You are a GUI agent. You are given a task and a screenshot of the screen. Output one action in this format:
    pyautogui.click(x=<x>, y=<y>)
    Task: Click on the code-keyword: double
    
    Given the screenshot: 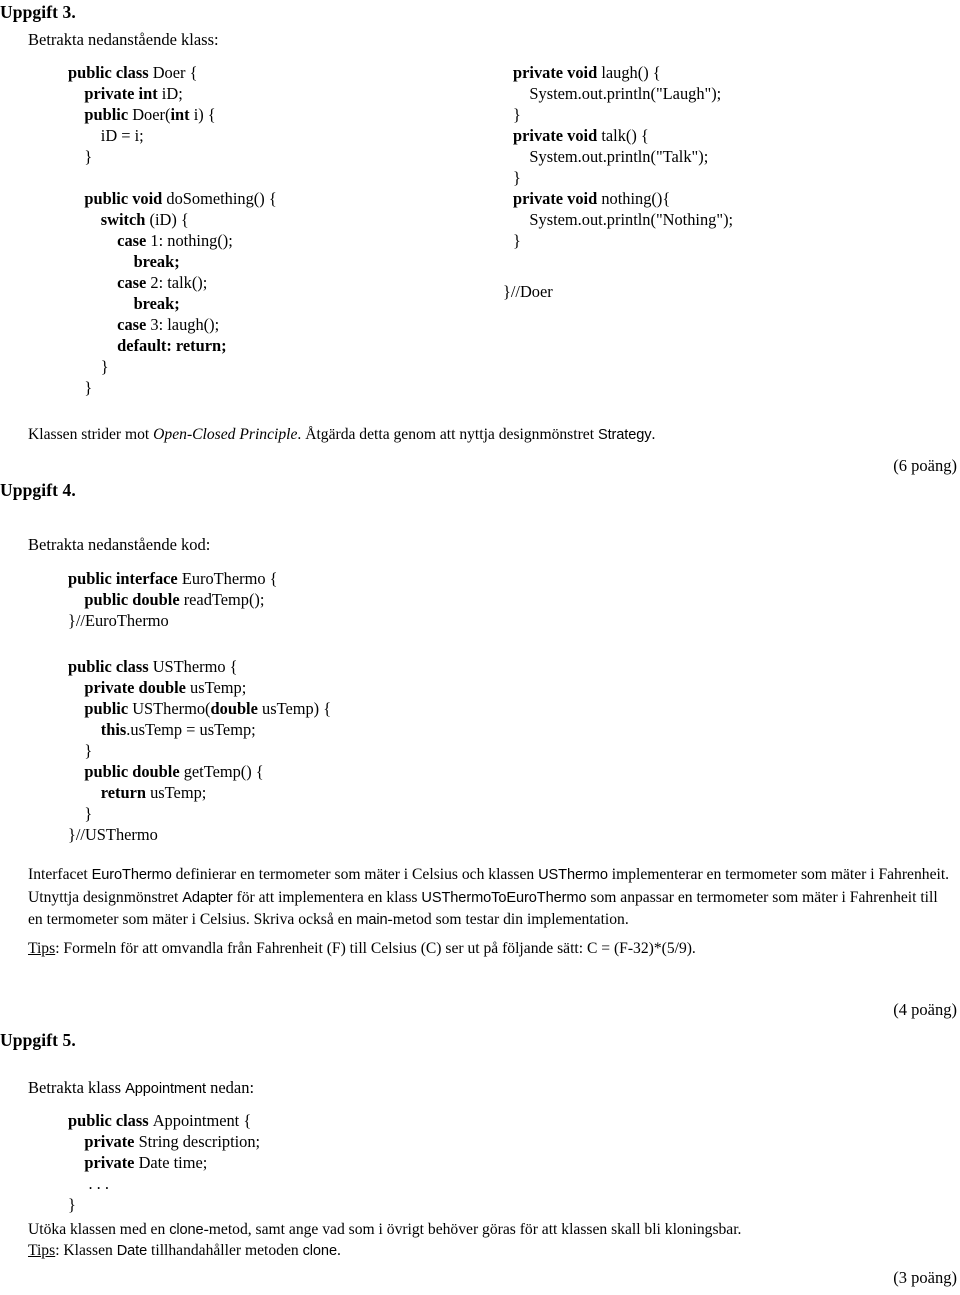 What is the action you would take?
    pyautogui.click(x=236, y=708)
    